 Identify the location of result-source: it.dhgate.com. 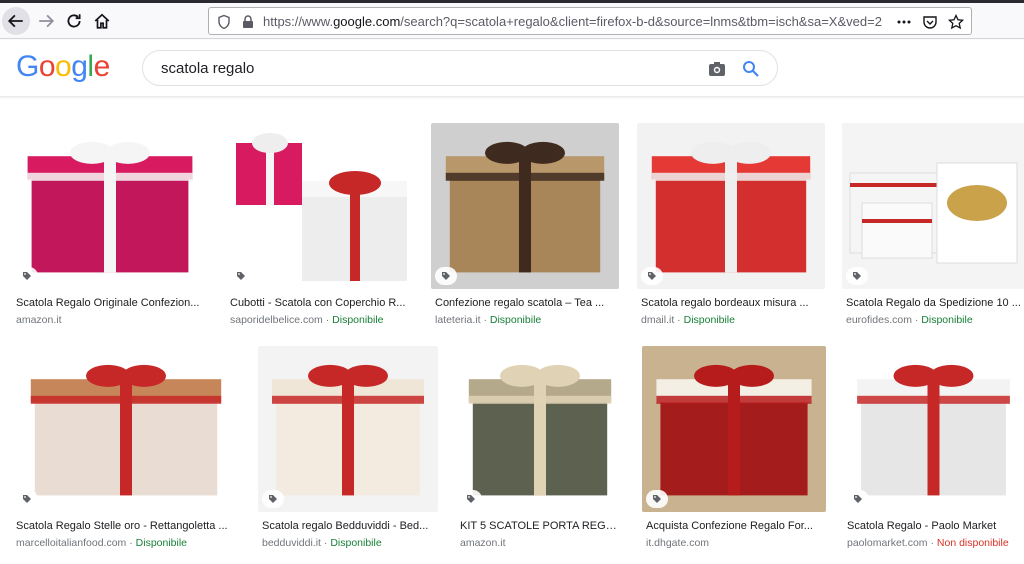
(677, 543).